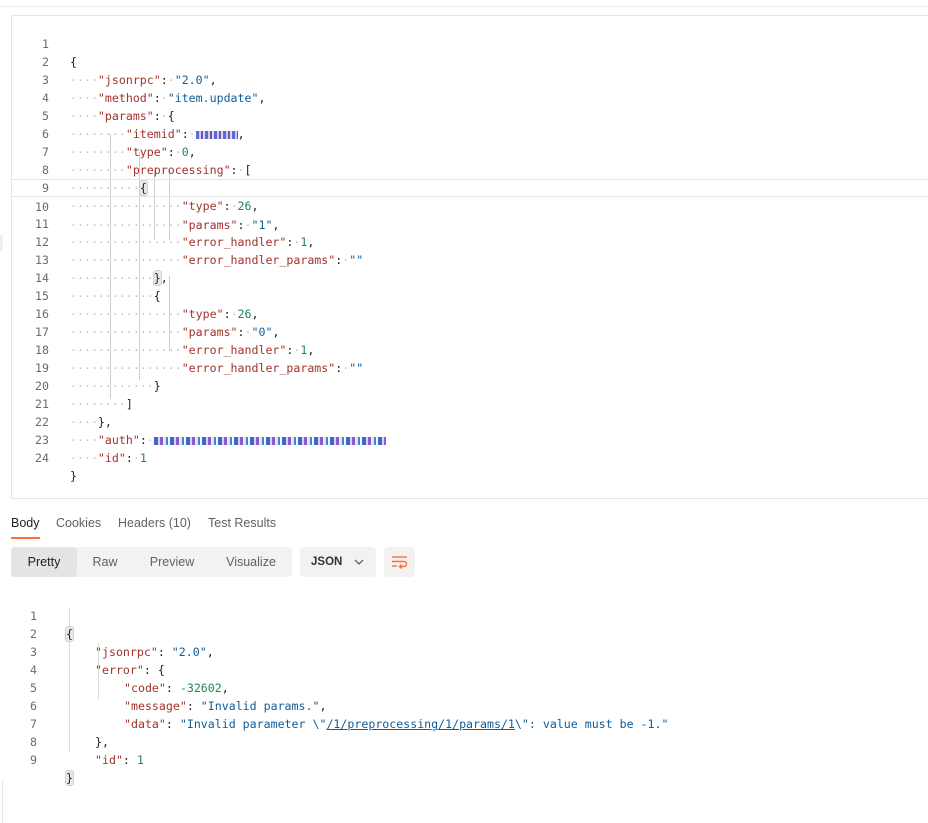 The height and width of the screenshot is (823, 928). Describe the element at coordinates (470, 205) in the screenshot. I see `code-line-current: 10 ················"params":·"1",` at that location.